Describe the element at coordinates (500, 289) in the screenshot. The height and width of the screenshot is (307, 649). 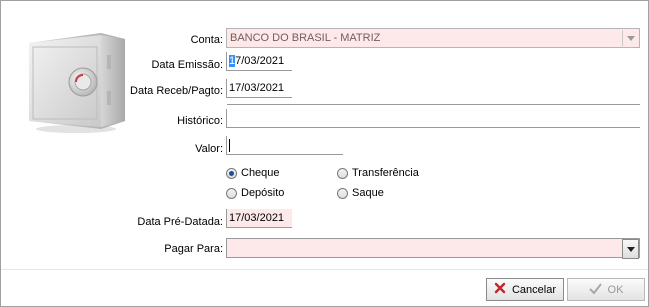
I see `x-icon` at that location.